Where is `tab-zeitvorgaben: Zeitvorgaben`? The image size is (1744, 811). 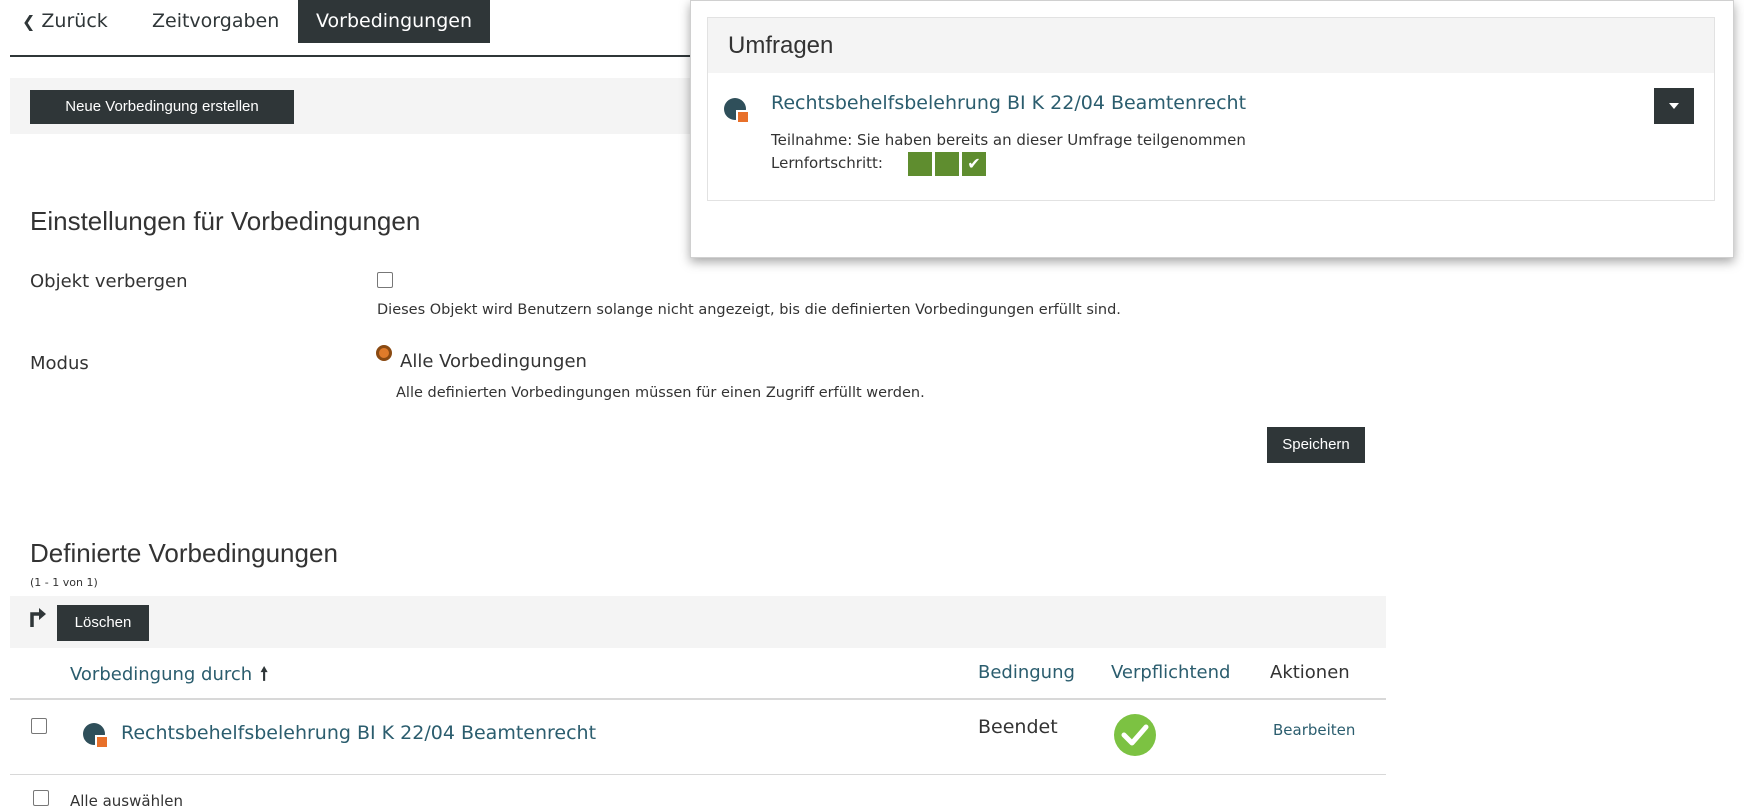
tab-zeitvorgaben: Zeitvorgaben is located at coordinates (215, 21).